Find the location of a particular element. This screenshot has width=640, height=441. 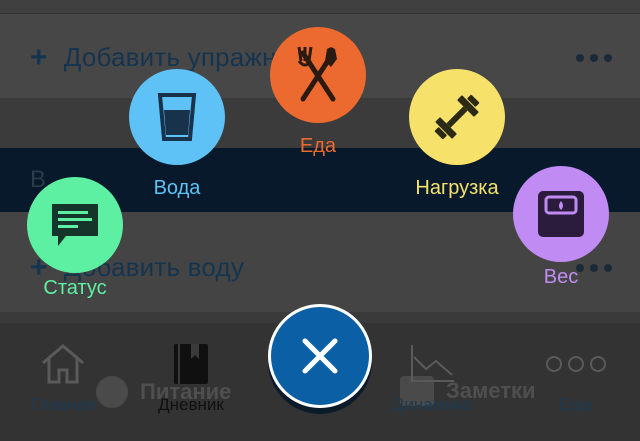

weight-label: Вес is located at coordinates (561, 277).